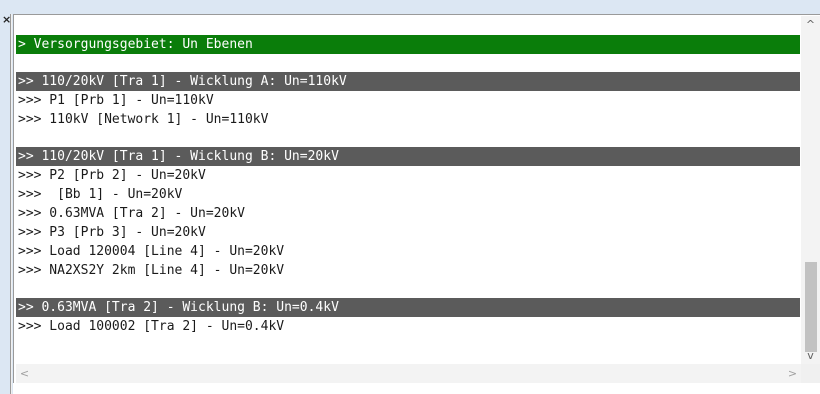  I want to click on log-line: >>> 0.63MVA [Tra 2] - Un=20kV, so click(131, 213).